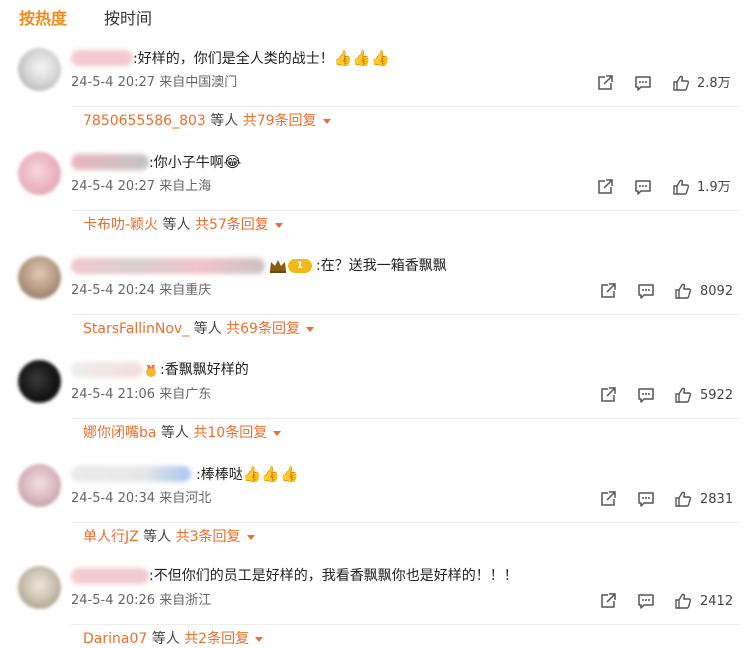 The width and height of the screenshot is (750, 648). I want to click on reply-username: Darina07, so click(115, 639).